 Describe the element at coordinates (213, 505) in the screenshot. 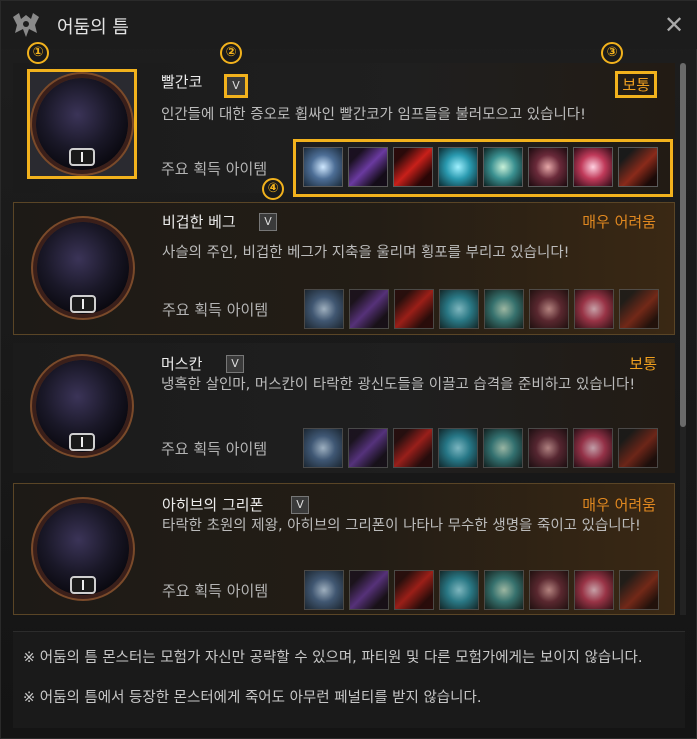

I see `monster-name: 아히브의 그리폰` at that location.